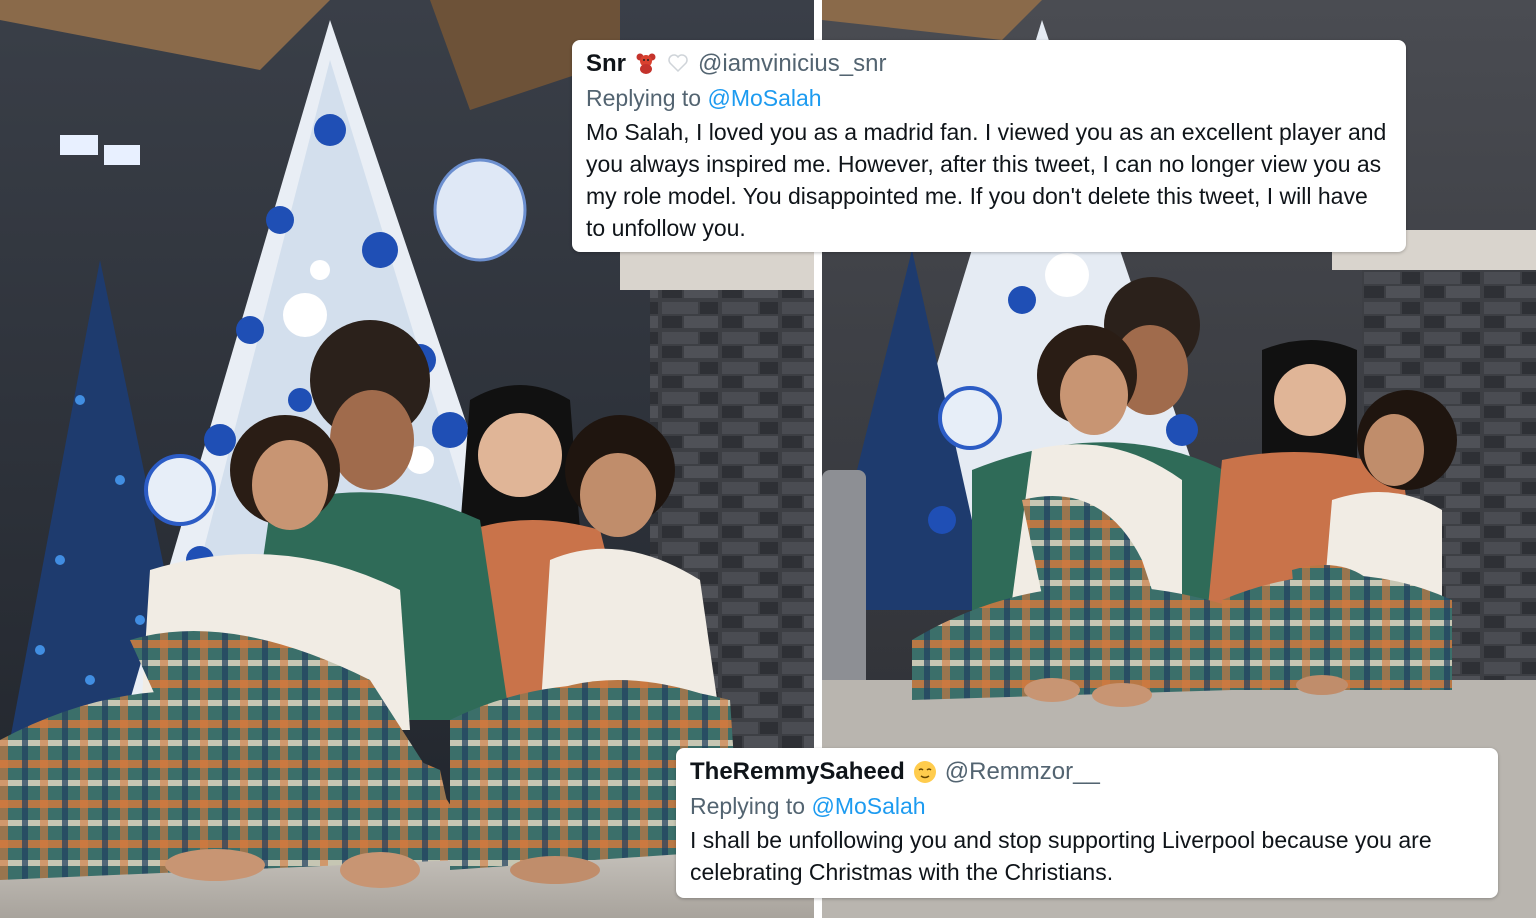 The height and width of the screenshot is (918, 1536). What do you see at coordinates (678, 64) in the screenshot?
I see `white-heart-icon` at bounding box center [678, 64].